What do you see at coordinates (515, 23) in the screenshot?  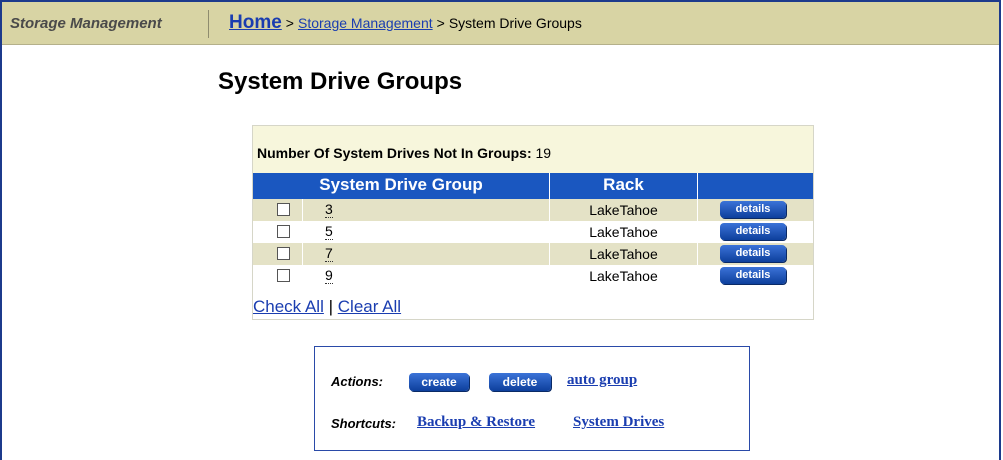 I see `breadcrumb-current: System Drive Groups` at bounding box center [515, 23].